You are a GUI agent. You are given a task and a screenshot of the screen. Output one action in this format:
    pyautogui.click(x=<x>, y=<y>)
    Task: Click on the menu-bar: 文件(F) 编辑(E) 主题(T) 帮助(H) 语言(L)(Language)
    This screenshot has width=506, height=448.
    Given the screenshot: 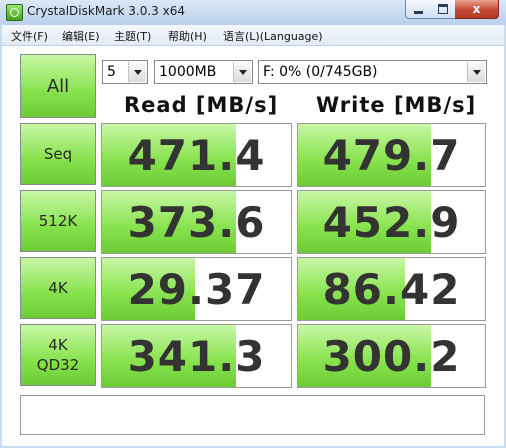 What is the action you would take?
    pyautogui.click(x=253, y=35)
    